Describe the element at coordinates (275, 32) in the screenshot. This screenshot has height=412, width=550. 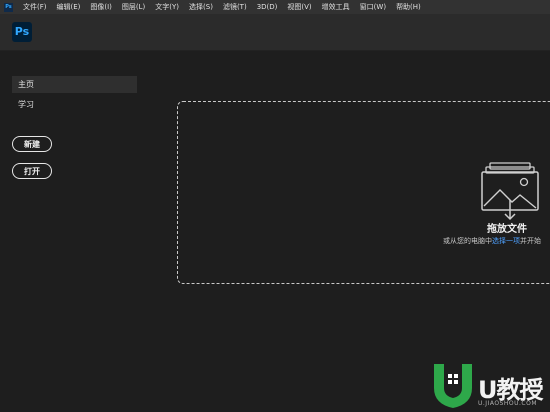
I see `app-header: Ps` at that location.